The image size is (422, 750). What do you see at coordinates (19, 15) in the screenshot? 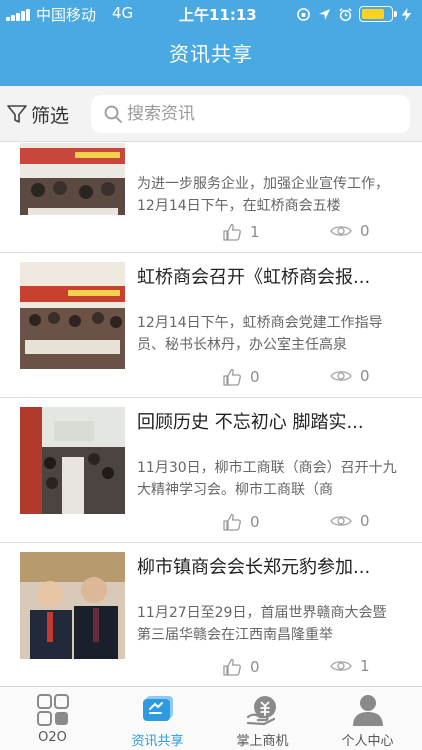
I see `signal-strength-icon` at bounding box center [19, 15].